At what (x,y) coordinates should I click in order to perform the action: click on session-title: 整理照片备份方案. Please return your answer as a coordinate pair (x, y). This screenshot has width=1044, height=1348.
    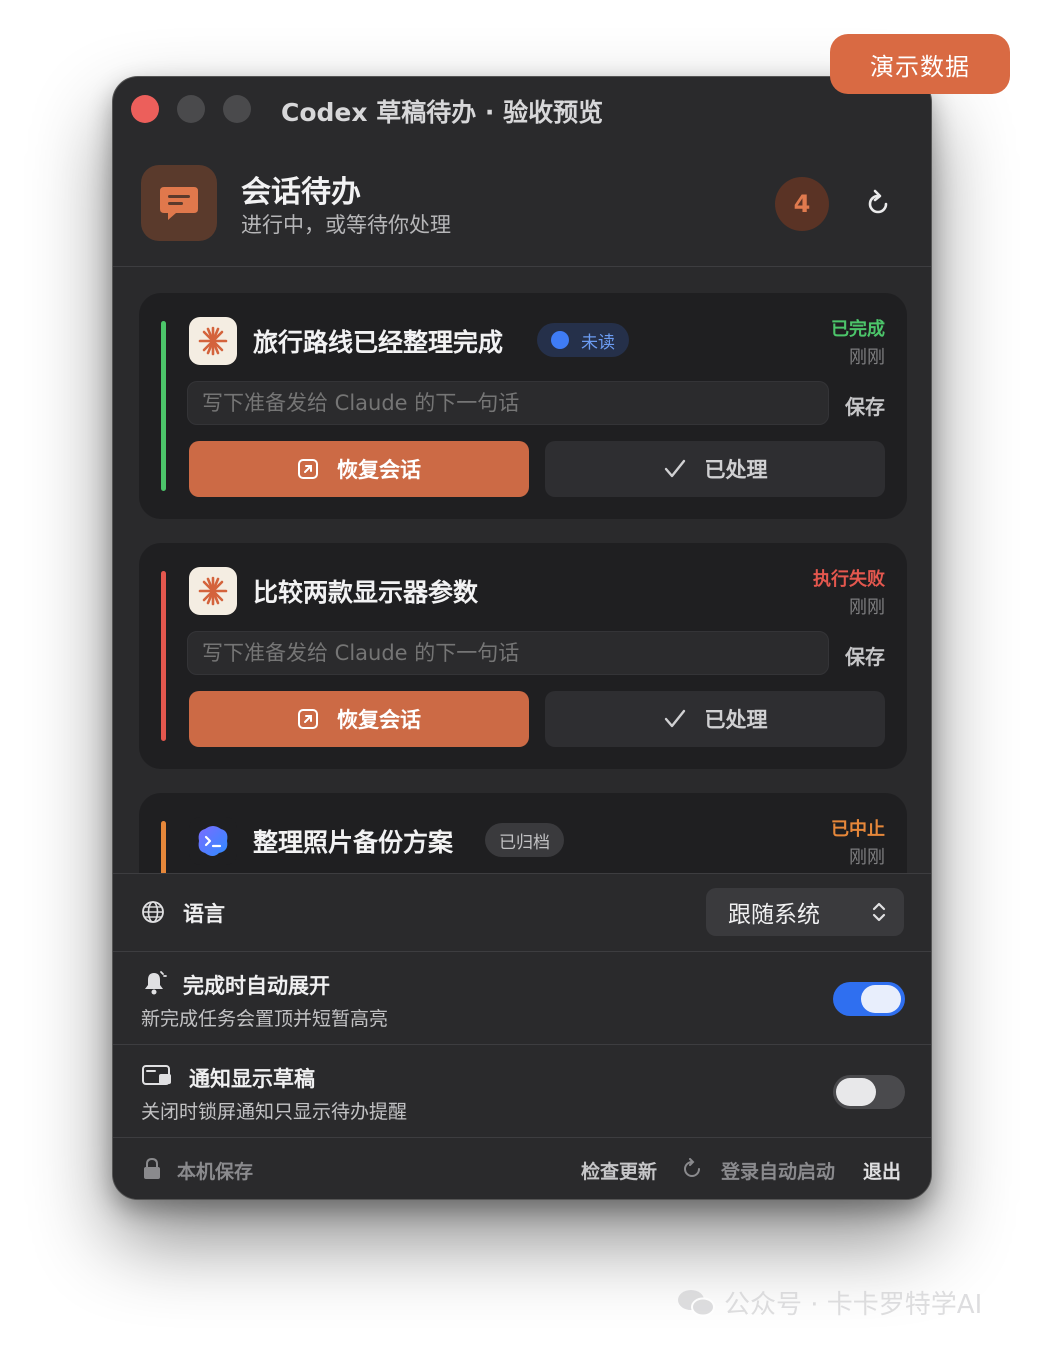
    Looking at the image, I should click on (353, 842).